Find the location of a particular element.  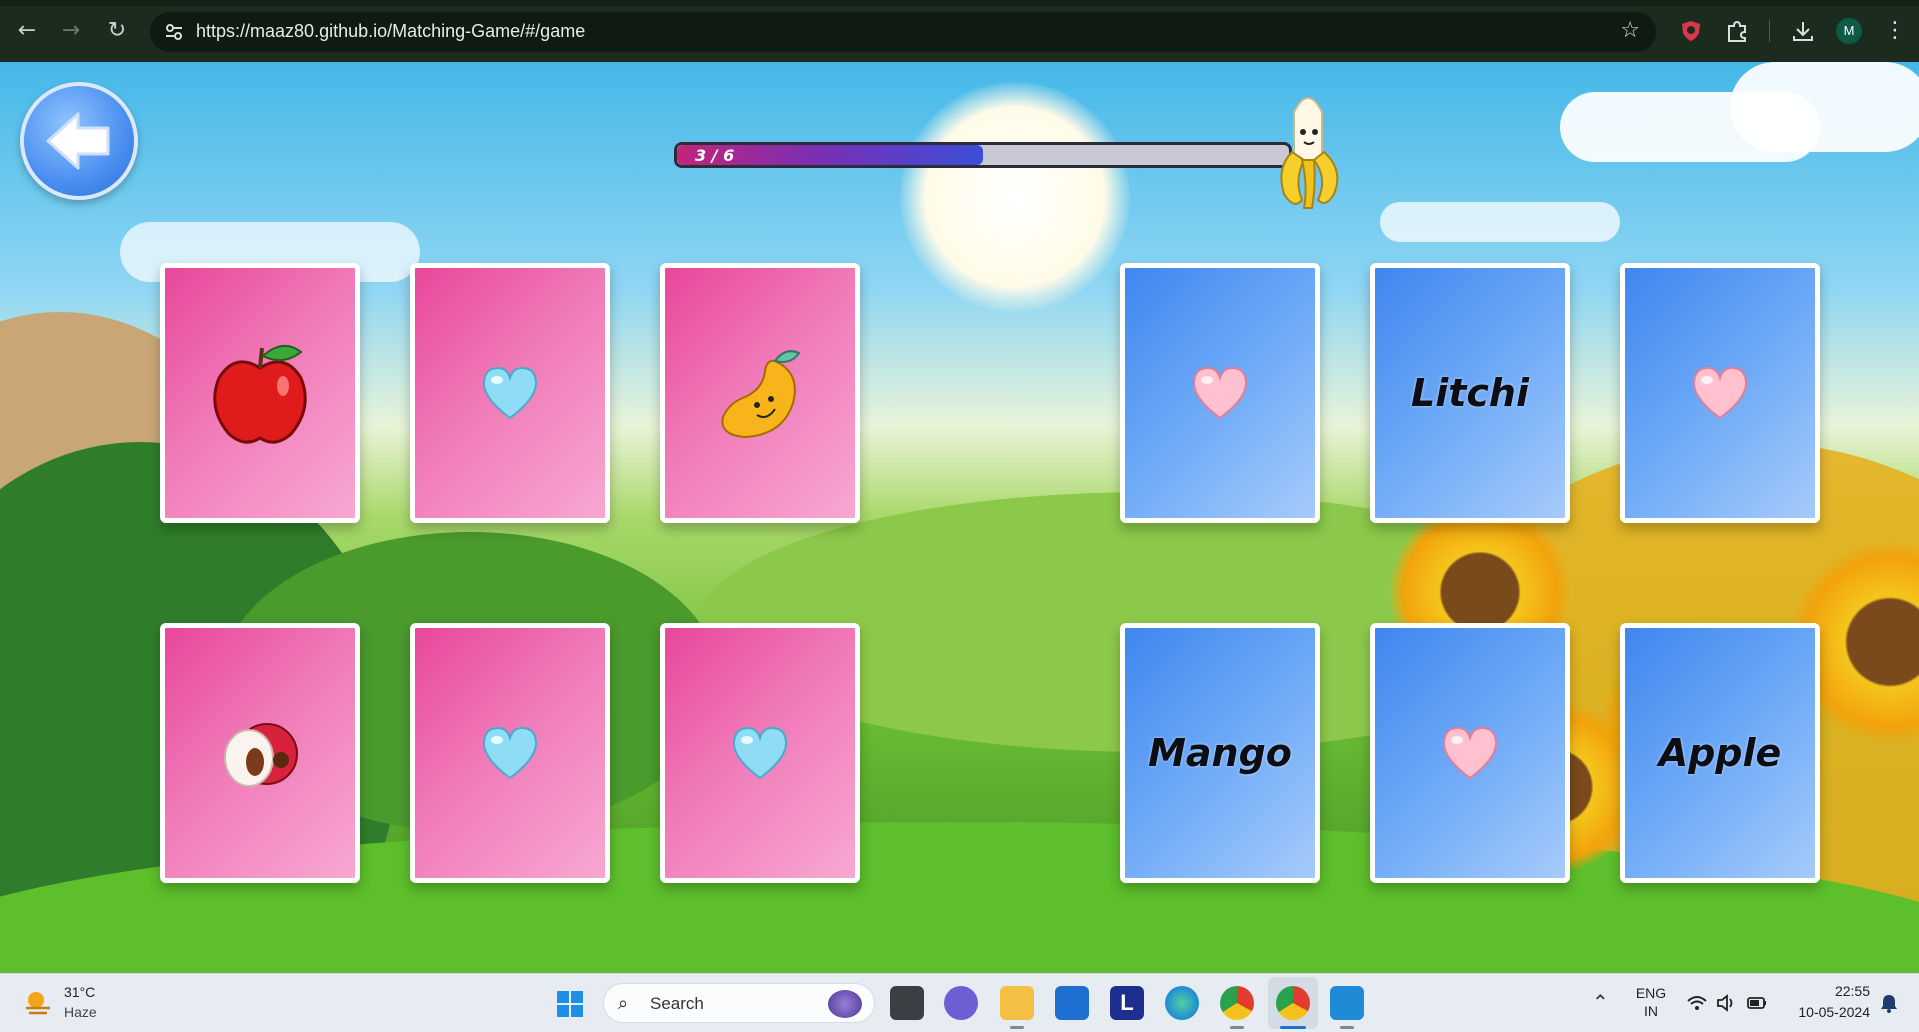

back-button is located at coordinates (79, 141).